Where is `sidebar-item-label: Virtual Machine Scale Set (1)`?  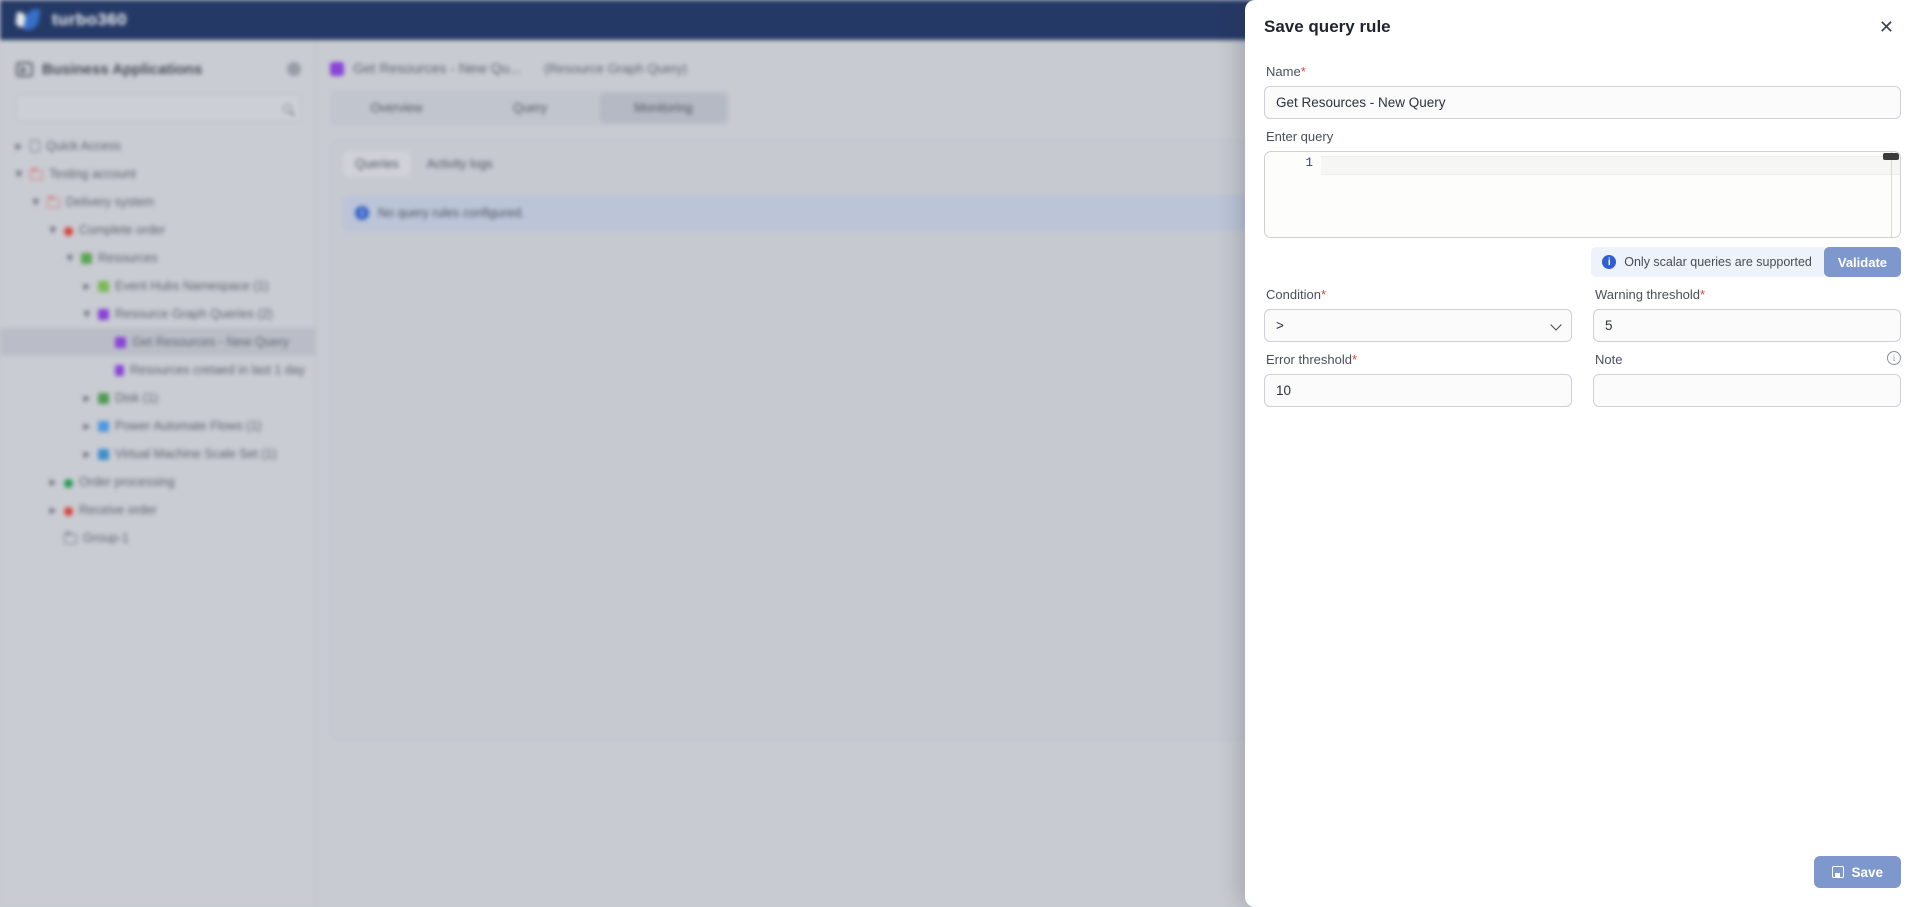 sidebar-item-label: Virtual Machine Scale Set (1) is located at coordinates (196, 454).